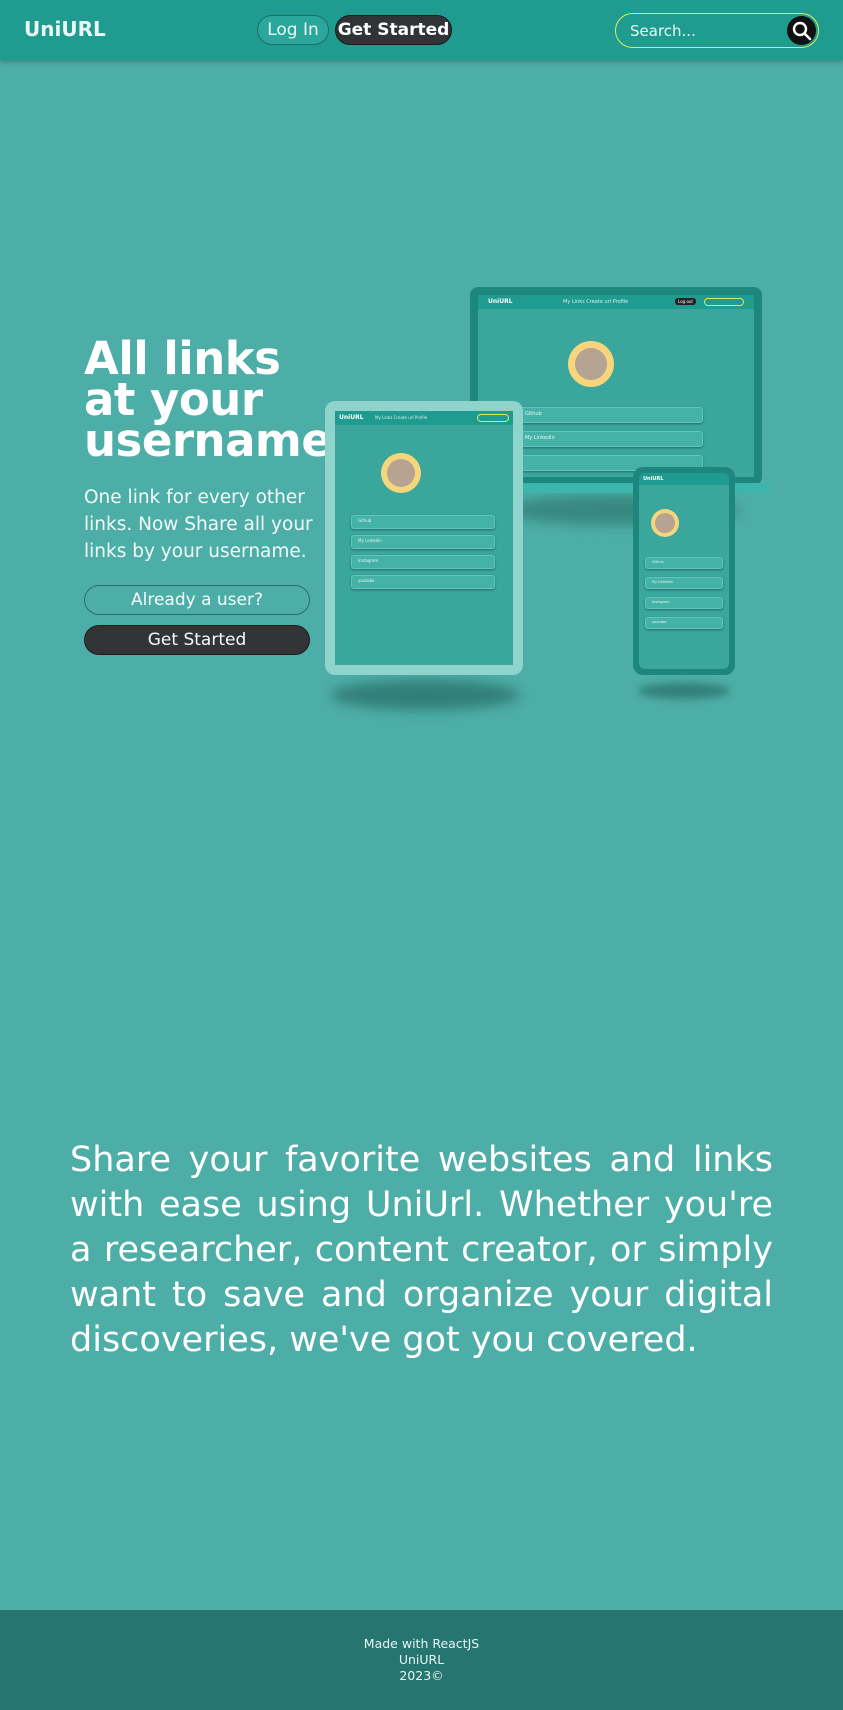 The height and width of the screenshot is (1710, 843). Describe the element at coordinates (293, 30) in the screenshot. I see `login-button: Log In` at that location.